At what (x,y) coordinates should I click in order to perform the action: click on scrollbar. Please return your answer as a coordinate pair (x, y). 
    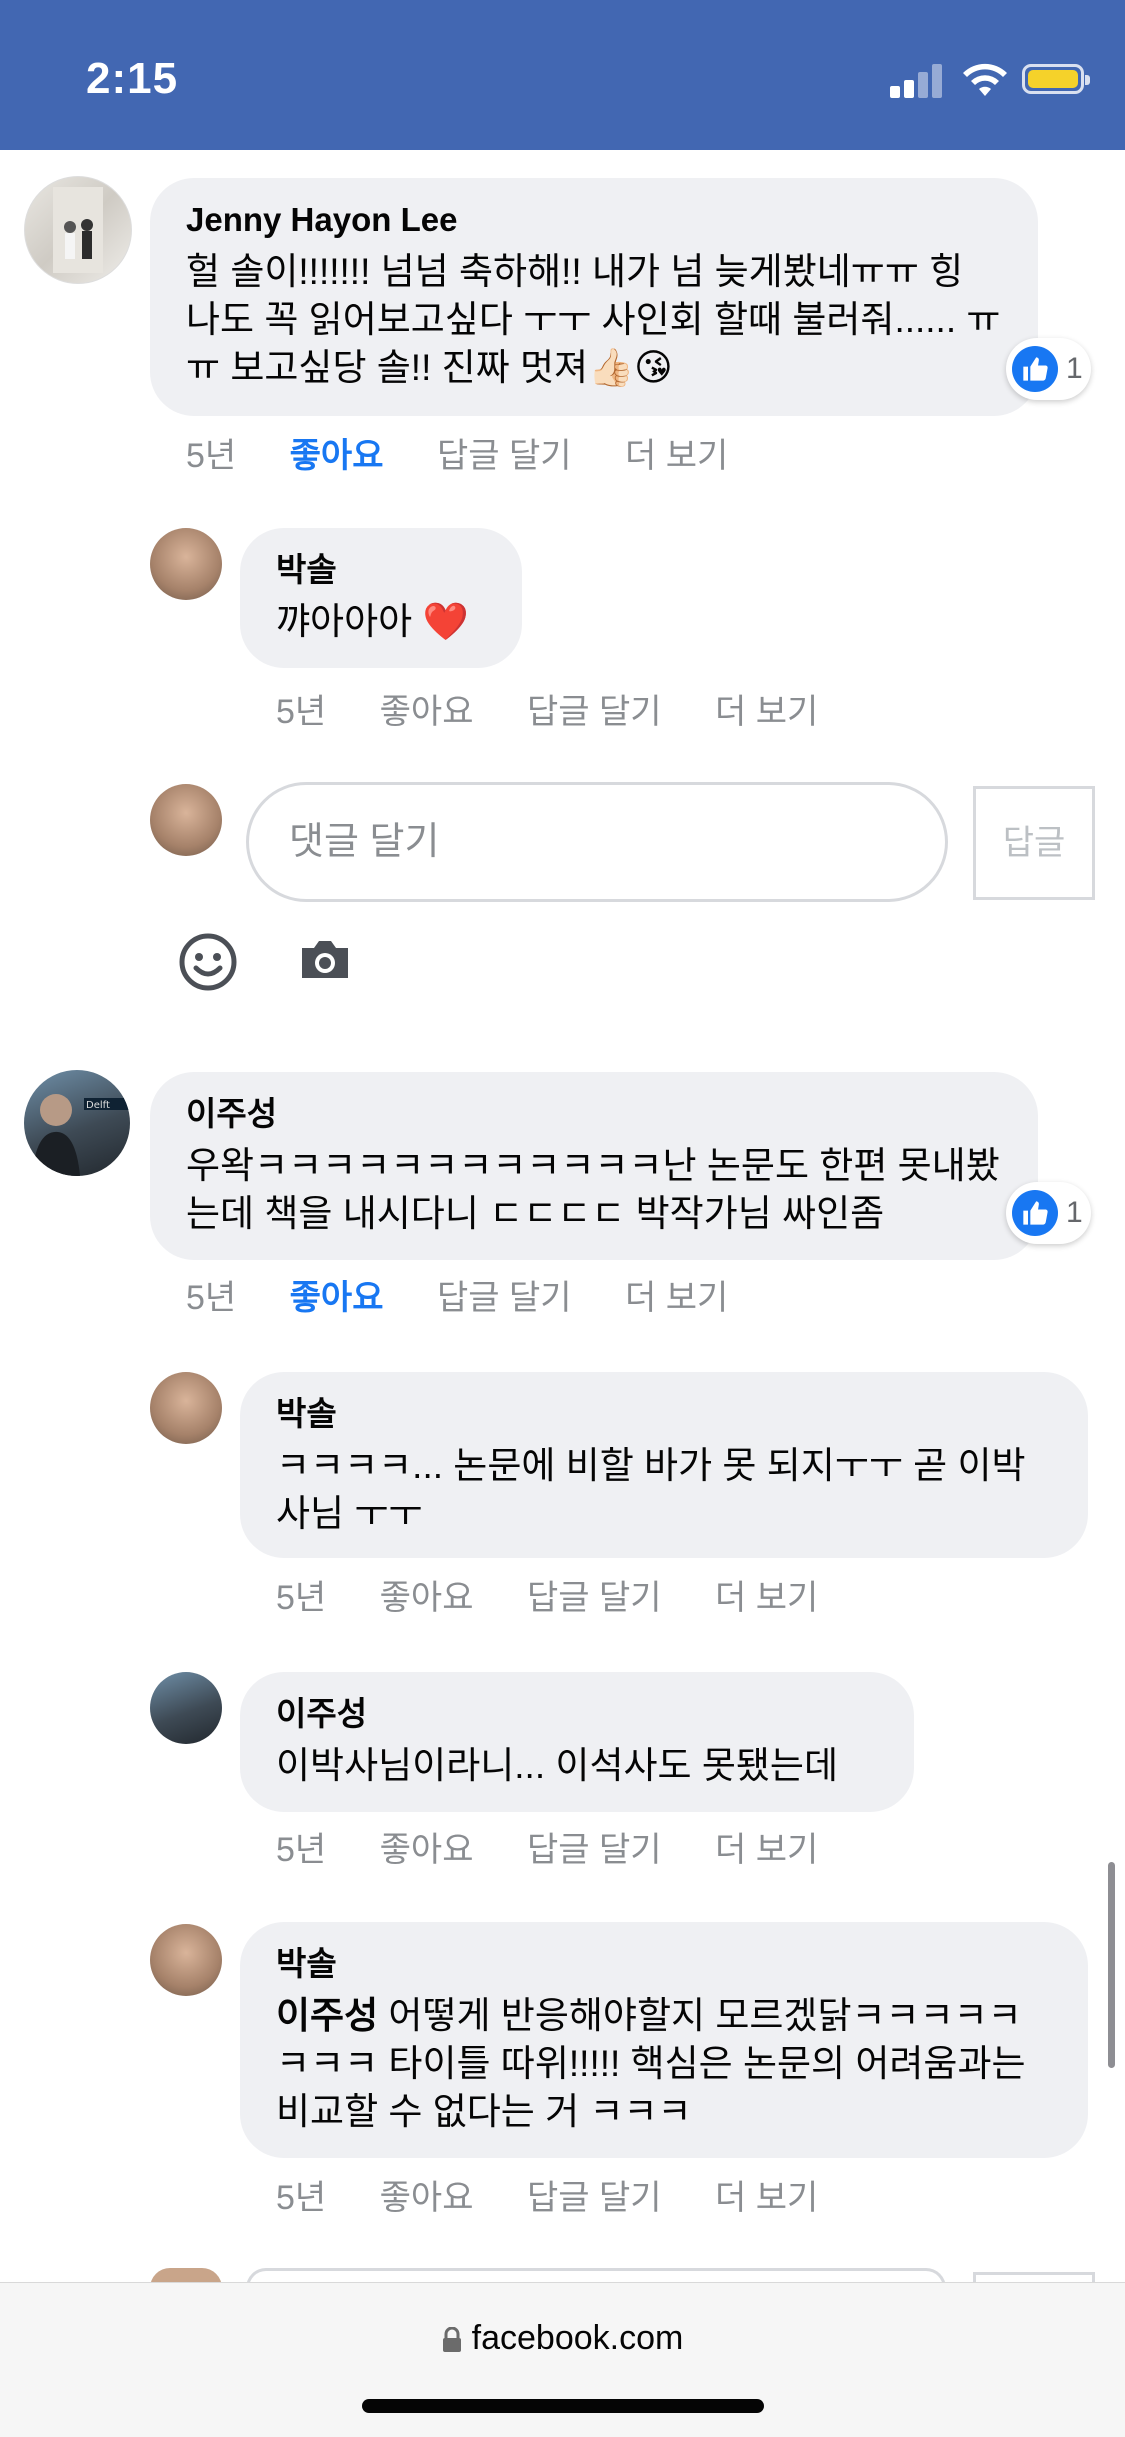
    Looking at the image, I should click on (1111, 1965).